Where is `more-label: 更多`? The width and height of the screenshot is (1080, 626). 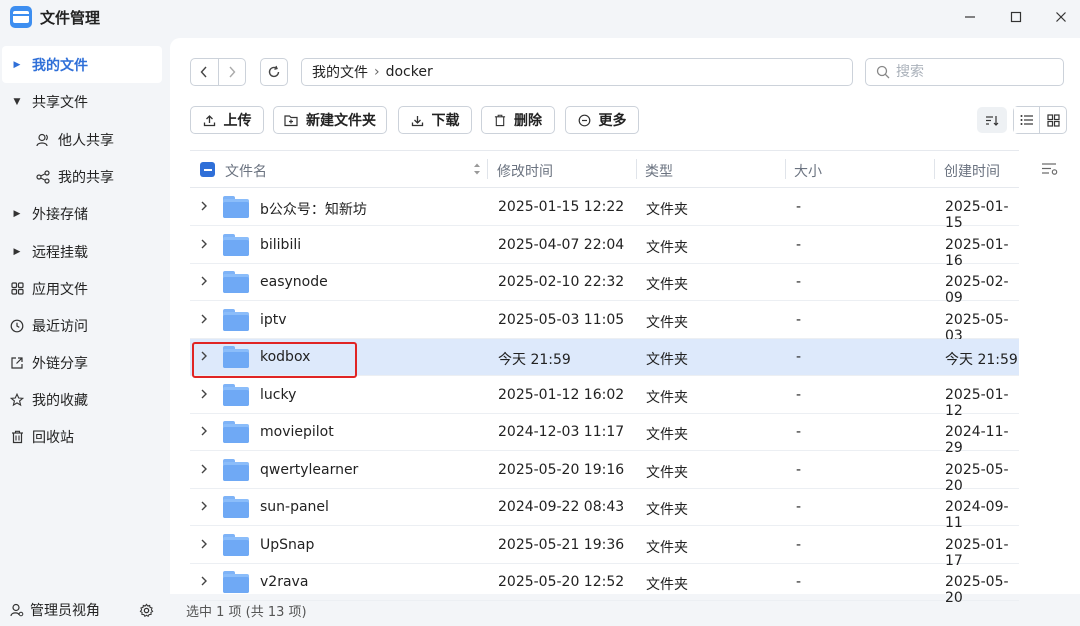 more-label: 更多 is located at coordinates (612, 121).